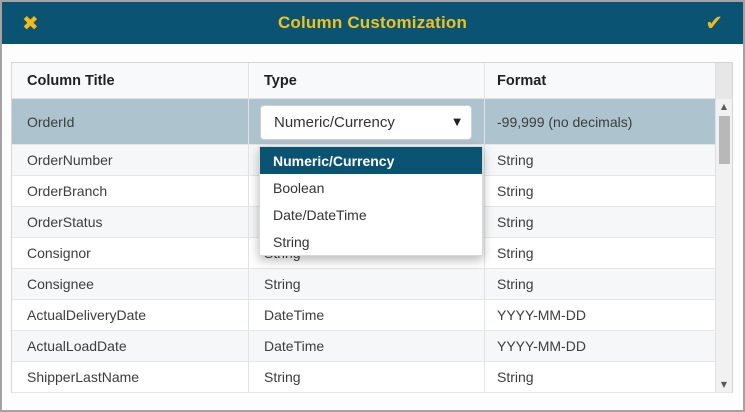 The image size is (745, 412). I want to click on scrollbar-track: ▲ ▼, so click(724, 245).